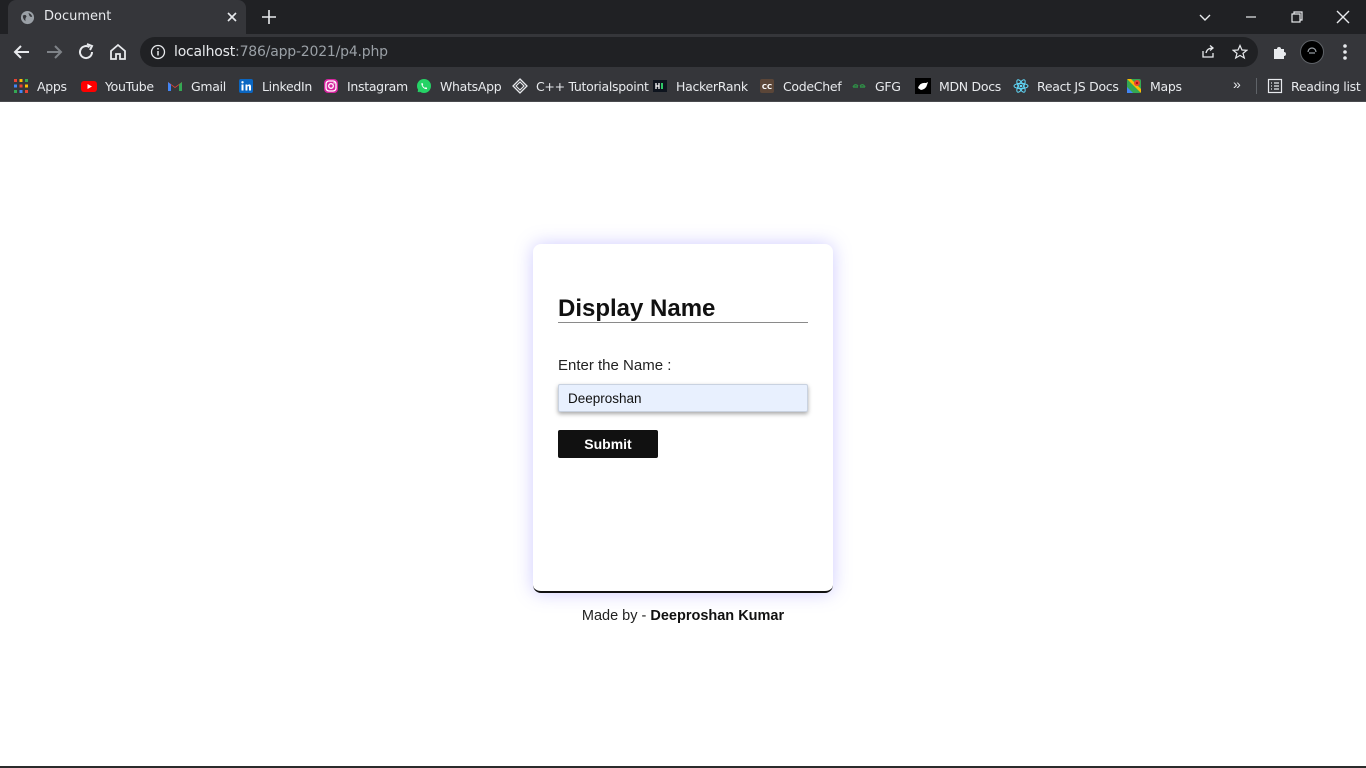 The width and height of the screenshot is (1366, 768). I want to click on profile-avatar, so click(1312, 52).